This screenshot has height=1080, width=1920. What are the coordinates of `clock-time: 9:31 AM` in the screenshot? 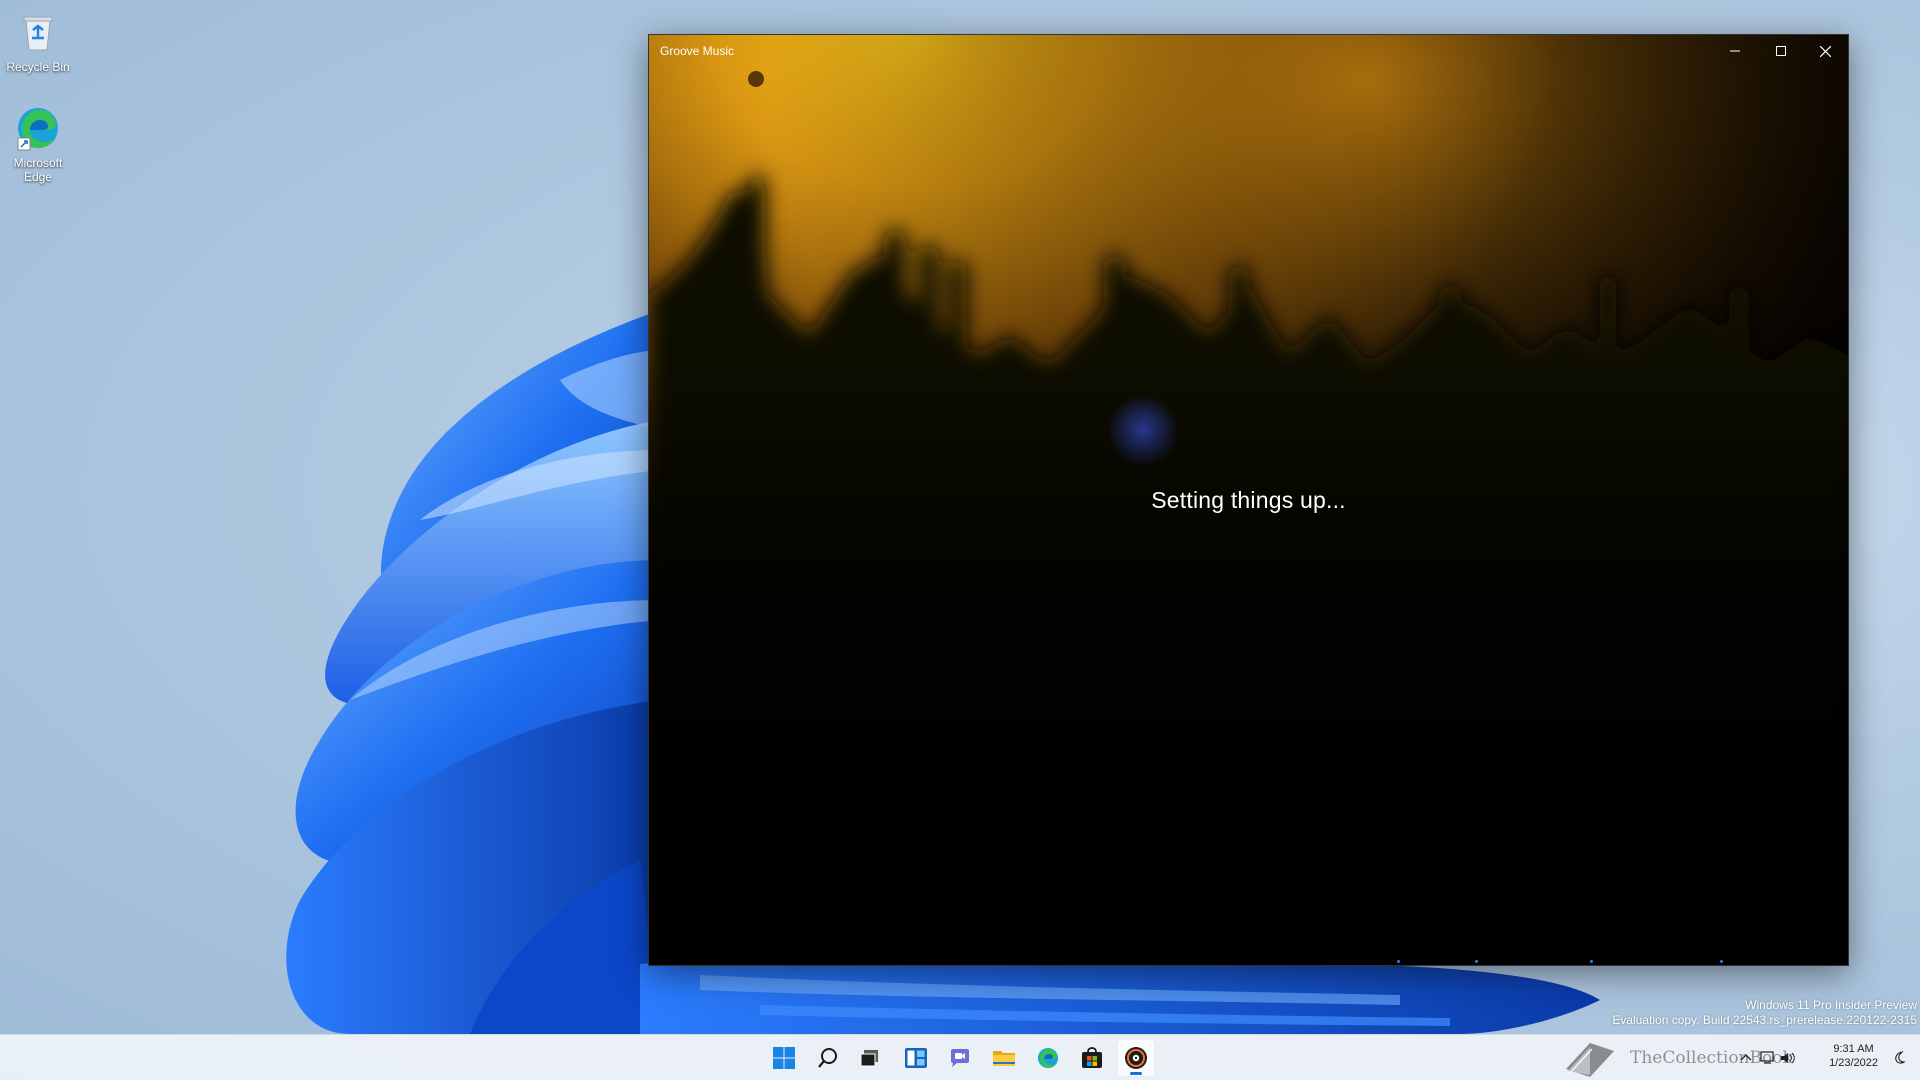 It's located at (1853, 1049).